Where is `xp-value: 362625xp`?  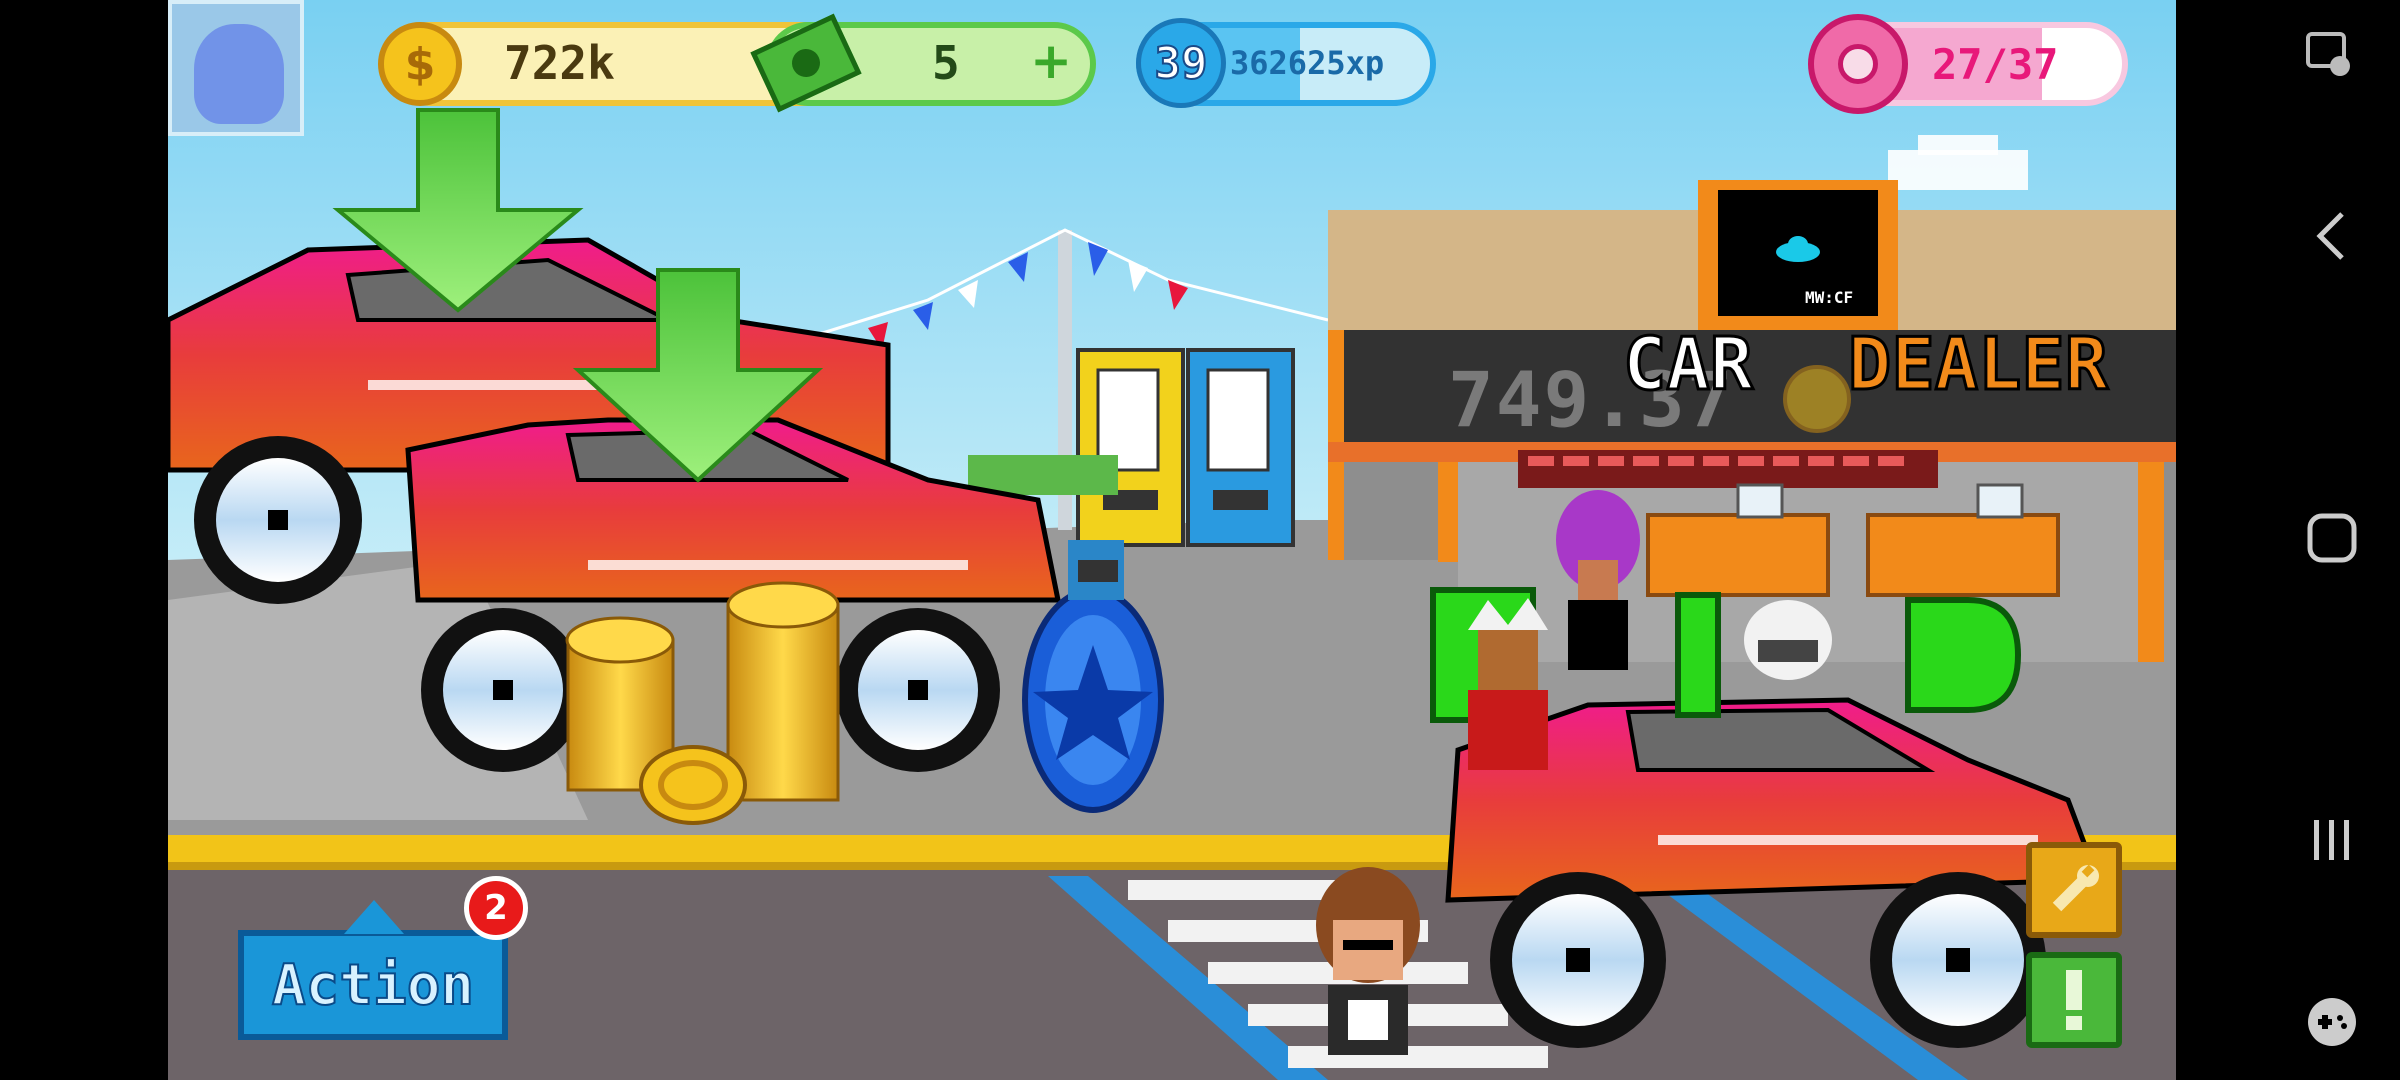 xp-value: 362625xp is located at coordinates (1307, 63).